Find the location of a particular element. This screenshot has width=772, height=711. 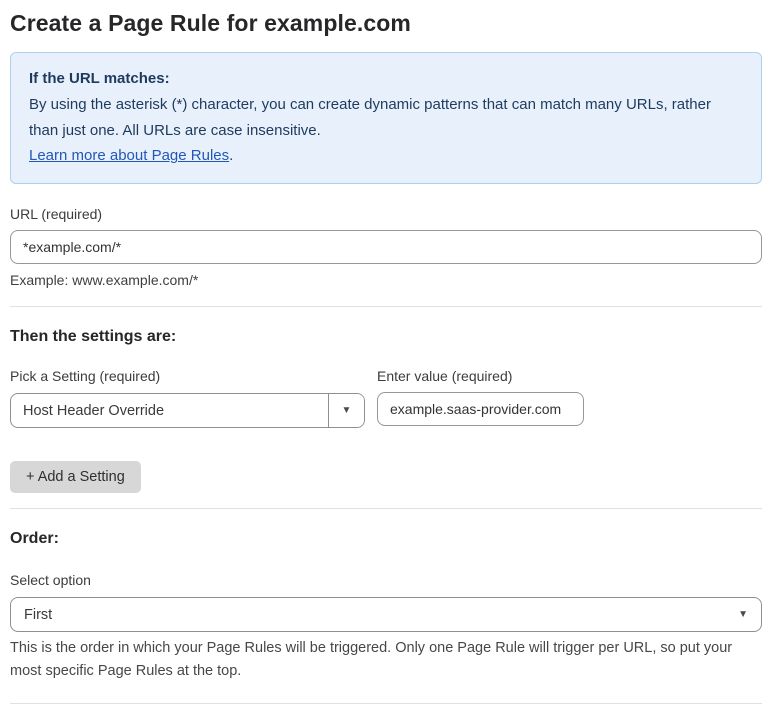

setting-value-column: Enter value (required) is located at coordinates (480, 391).